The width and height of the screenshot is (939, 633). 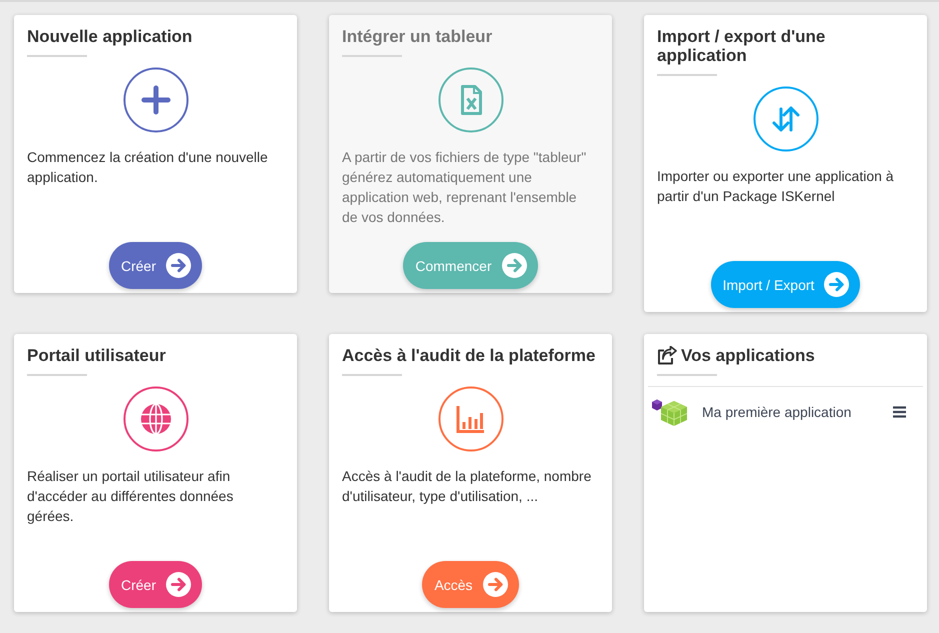 I want to click on card-title: Nouvelle application, so click(x=110, y=36).